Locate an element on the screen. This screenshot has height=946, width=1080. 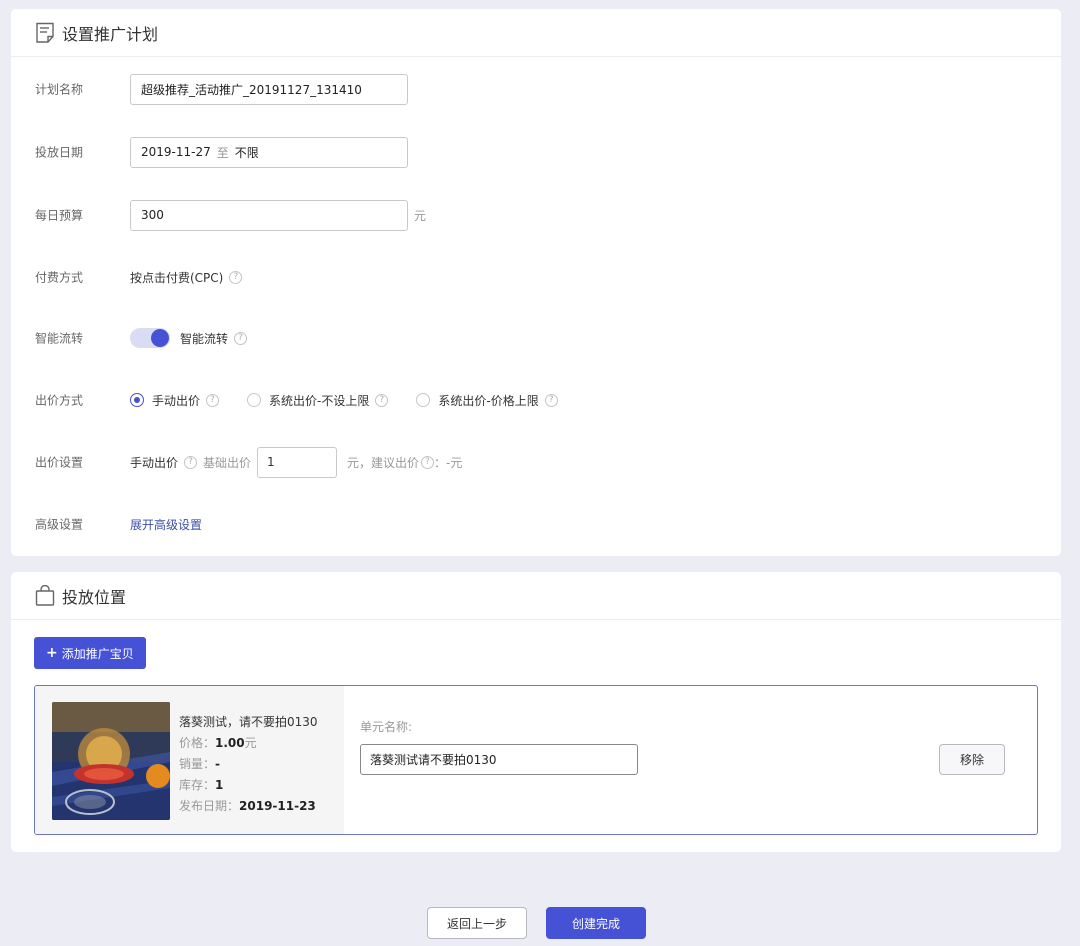
smart-flow-text: 智能流转 is located at coordinates (204, 338).